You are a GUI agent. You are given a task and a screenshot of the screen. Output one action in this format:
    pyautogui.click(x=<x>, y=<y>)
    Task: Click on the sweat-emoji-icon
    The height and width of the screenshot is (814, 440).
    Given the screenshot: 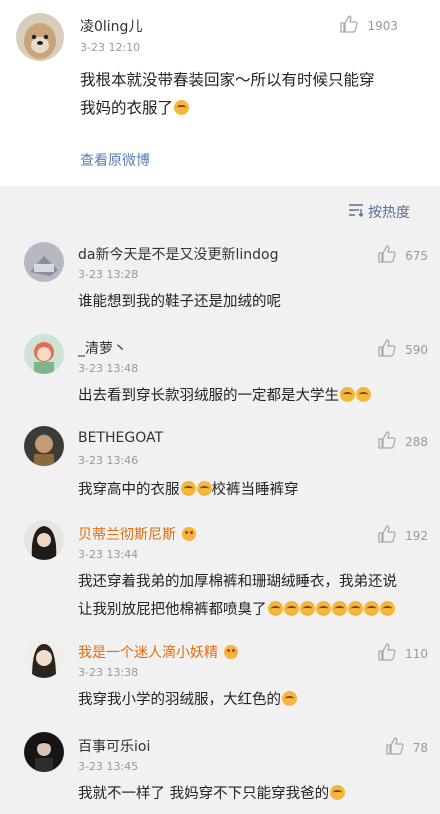 What is the action you would take?
    pyautogui.click(x=338, y=792)
    